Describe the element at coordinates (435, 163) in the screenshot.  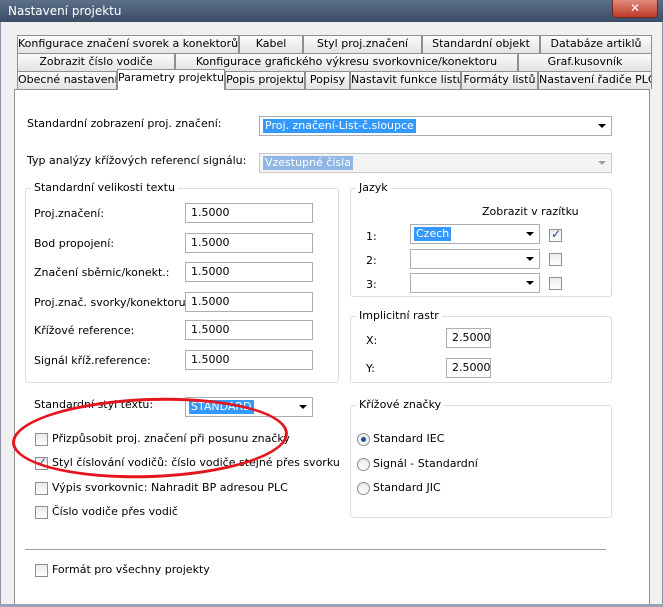
I see `crossref-type-combo: Vzestupné čísla` at that location.